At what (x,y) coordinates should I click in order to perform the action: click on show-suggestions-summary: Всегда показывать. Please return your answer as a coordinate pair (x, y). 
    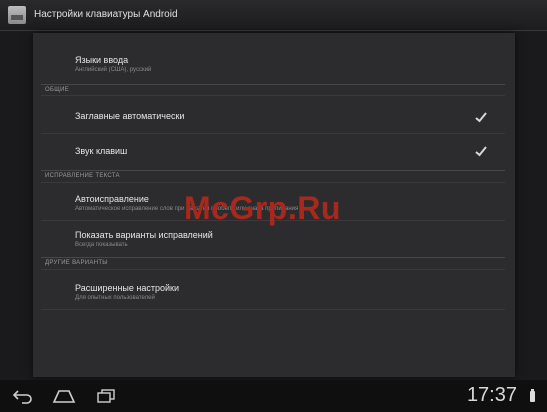
    Looking at the image, I should click on (101, 245).